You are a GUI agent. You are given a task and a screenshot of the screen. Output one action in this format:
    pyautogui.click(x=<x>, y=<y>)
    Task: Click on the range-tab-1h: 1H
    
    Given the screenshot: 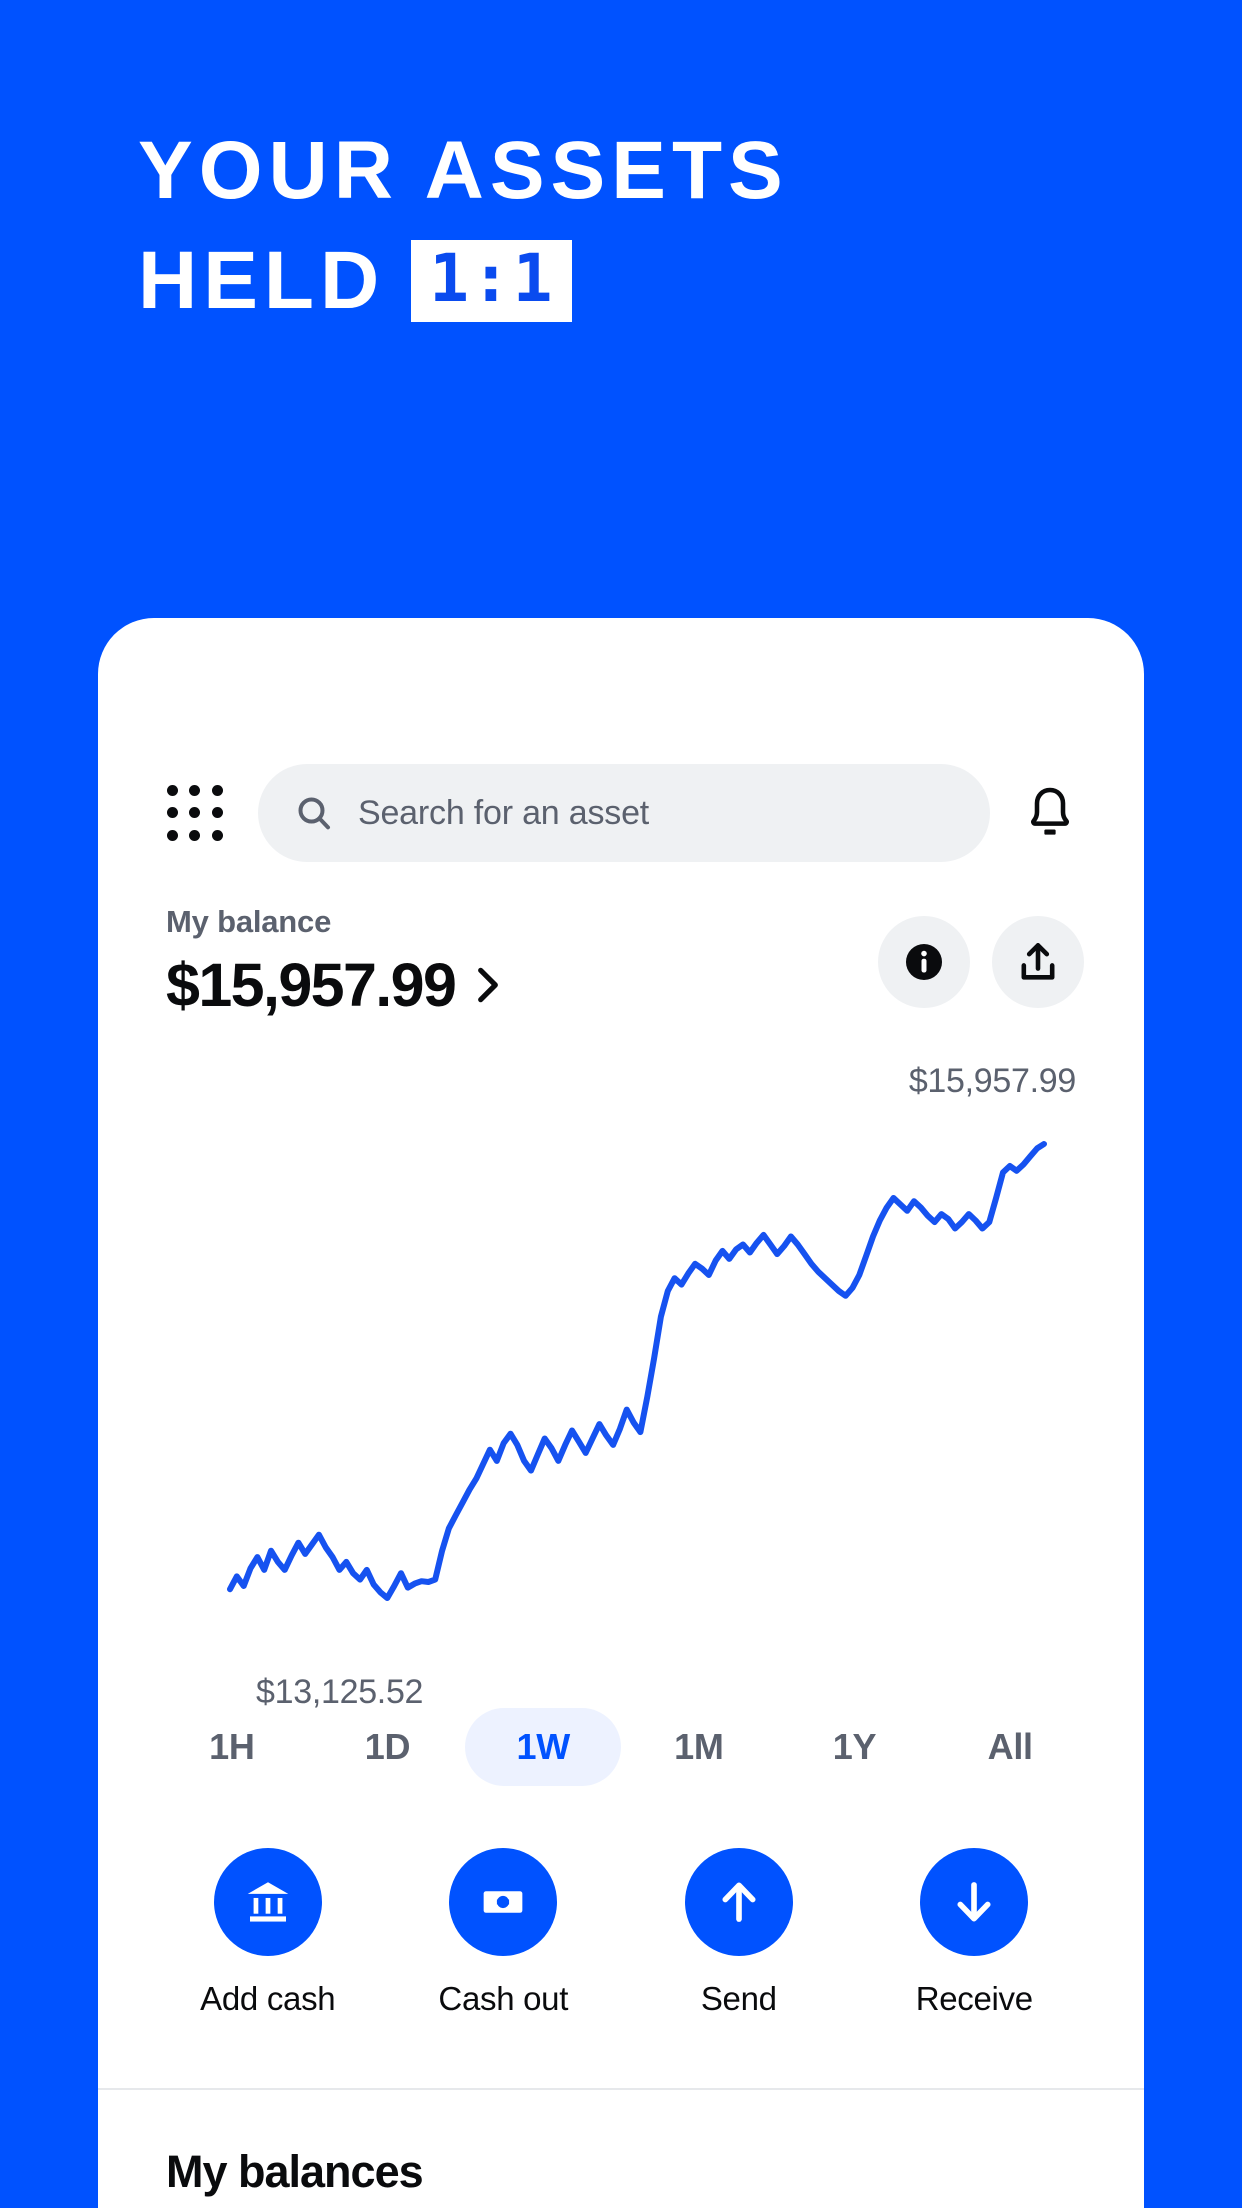 What is the action you would take?
    pyautogui.click(x=232, y=1747)
    